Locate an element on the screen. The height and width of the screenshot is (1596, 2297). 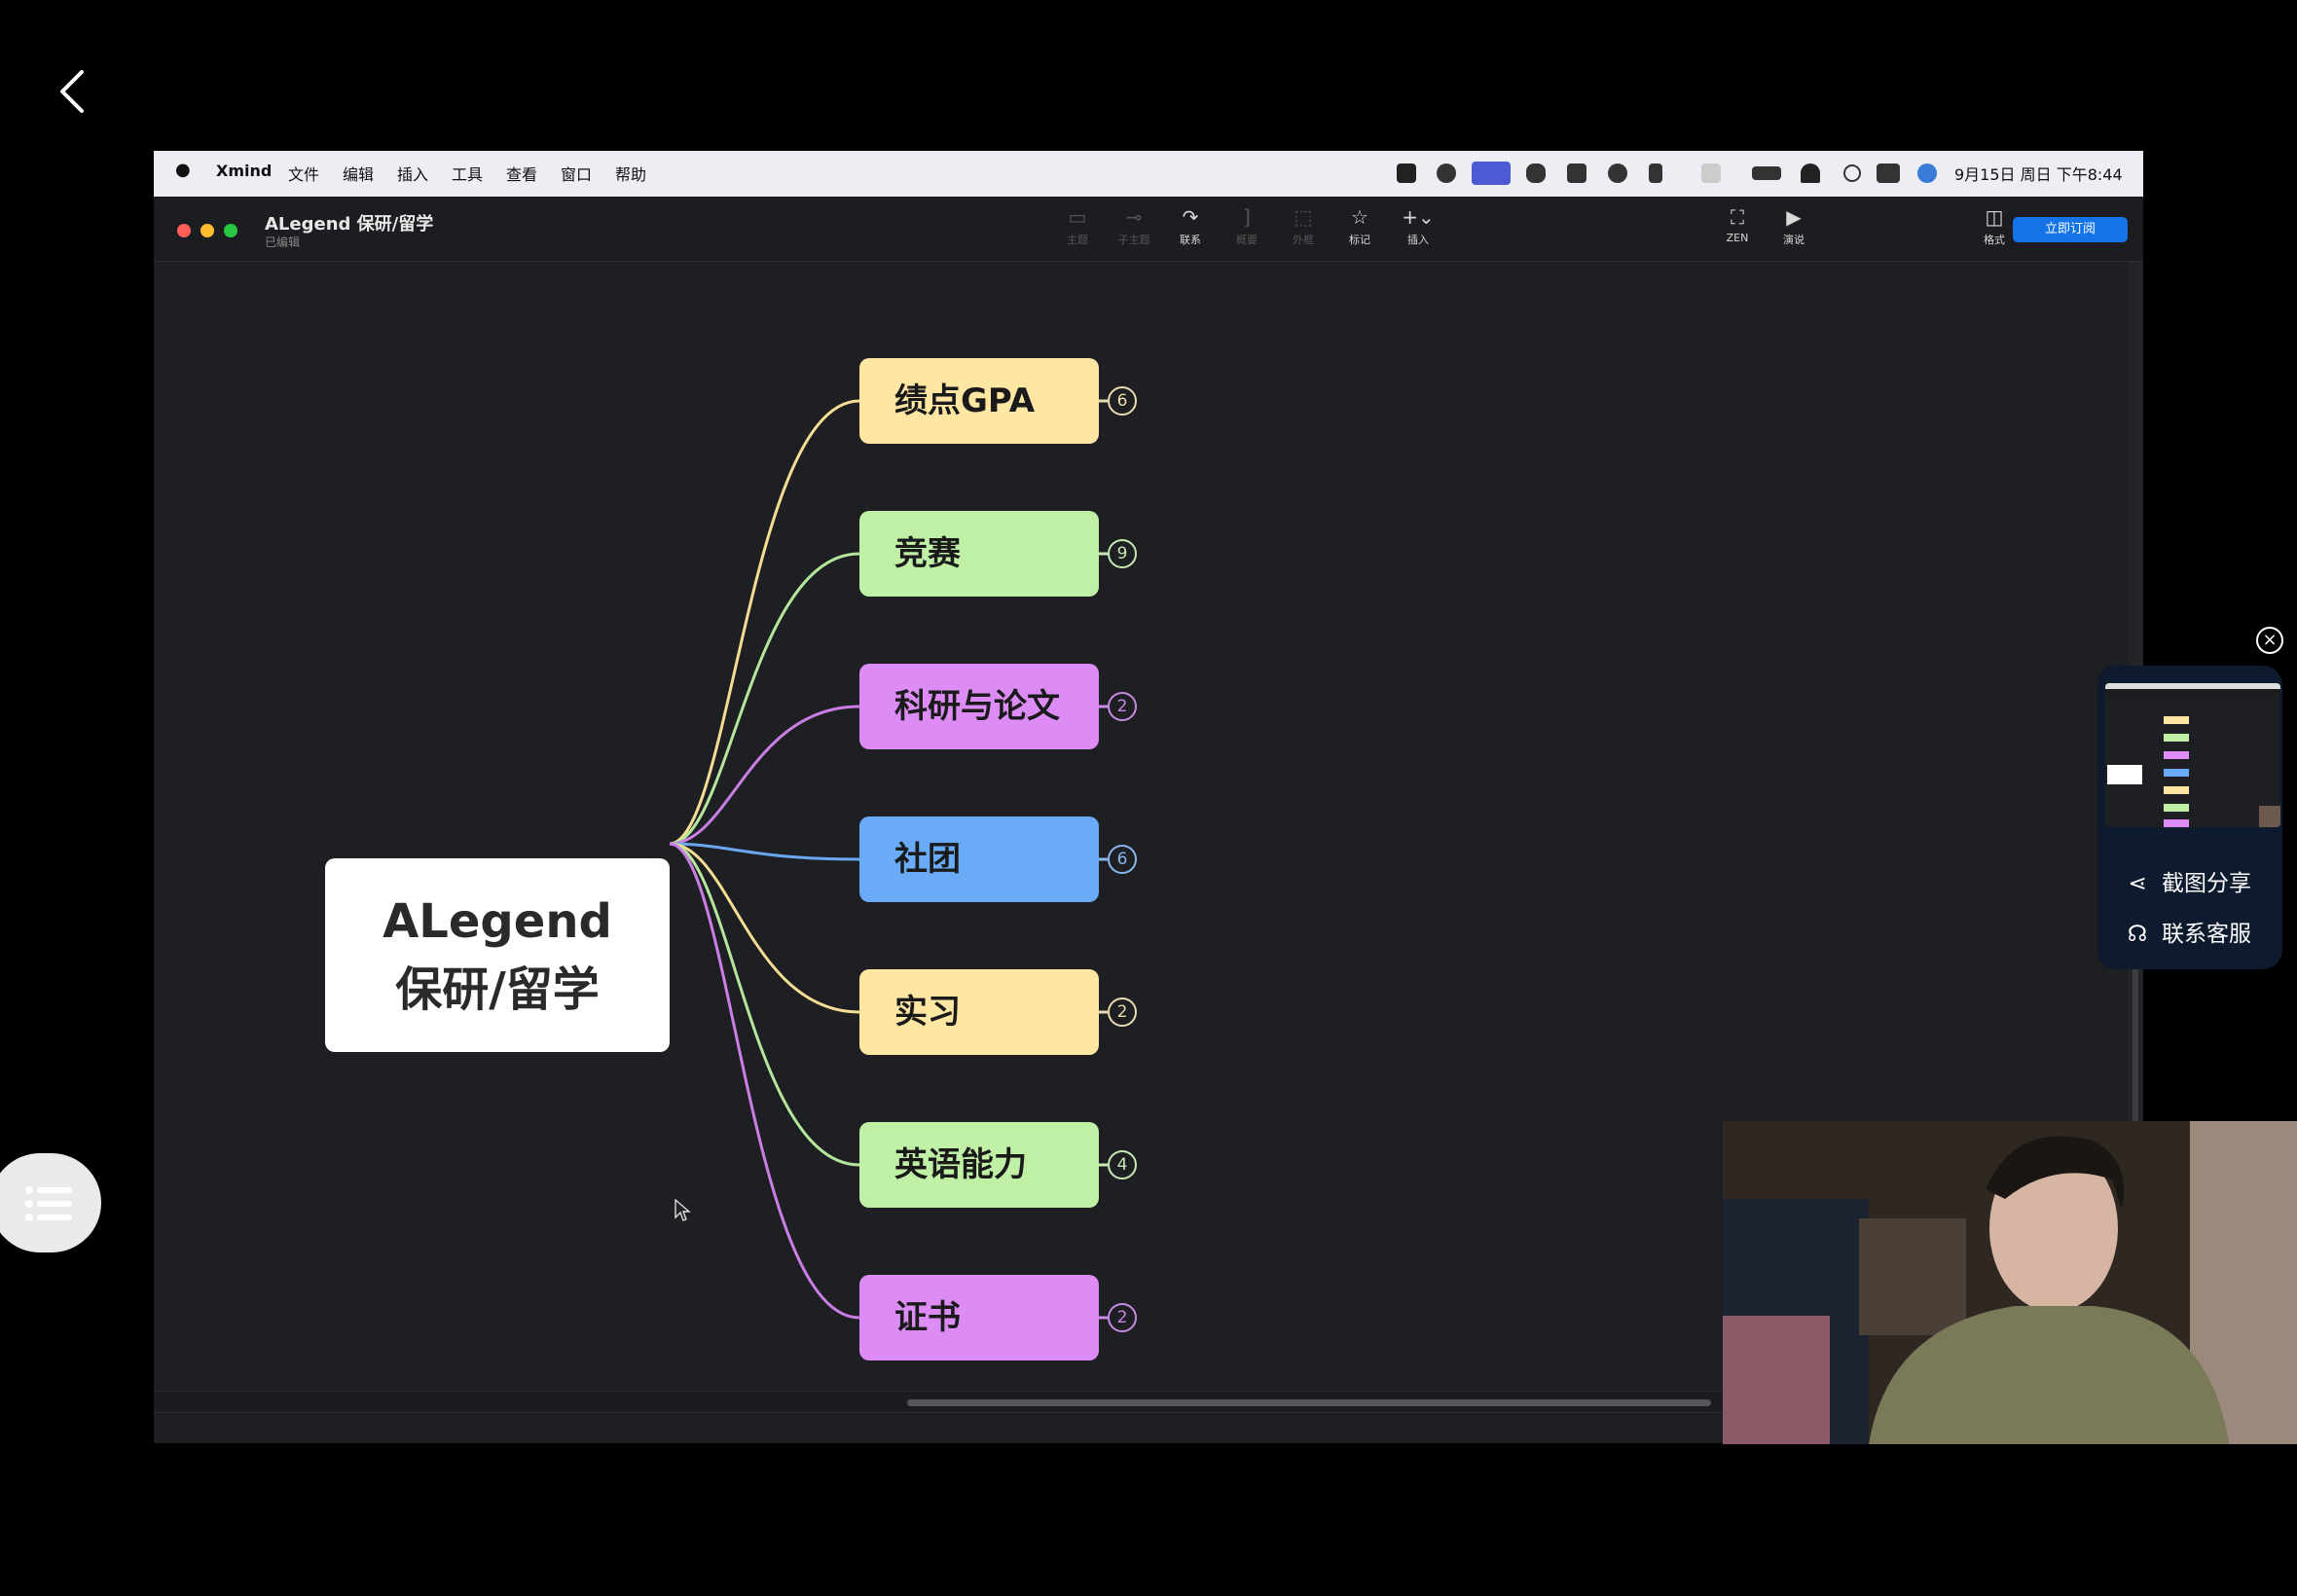
branch-topic: 社团 is located at coordinates (979, 859).